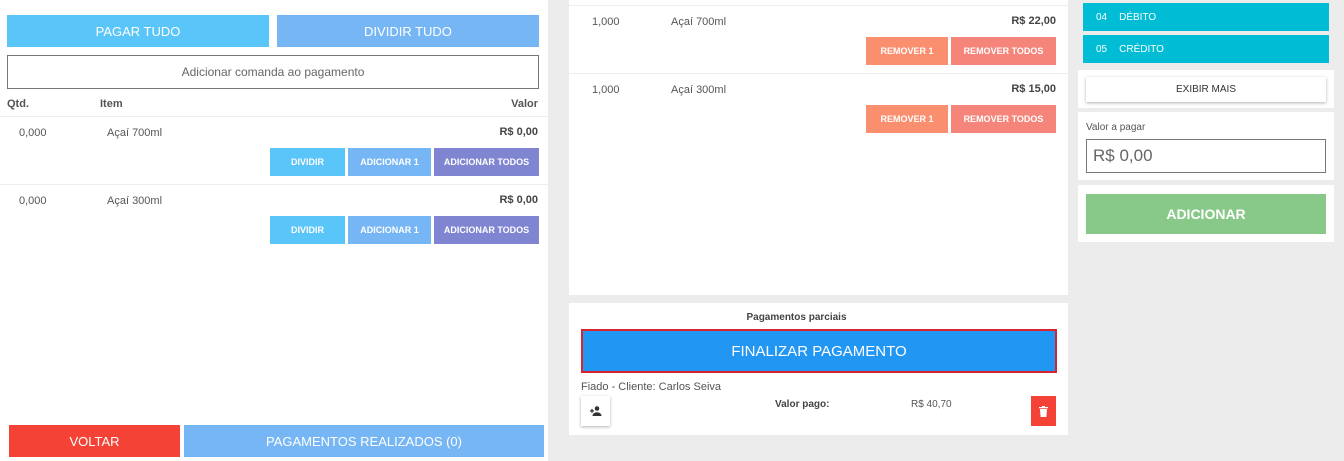 Image resolution: width=1344 pixels, height=461 pixels. What do you see at coordinates (1206, 17) in the screenshot?
I see `payment-method-debit: 04 DÉBITO` at bounding box center [1206, 17].